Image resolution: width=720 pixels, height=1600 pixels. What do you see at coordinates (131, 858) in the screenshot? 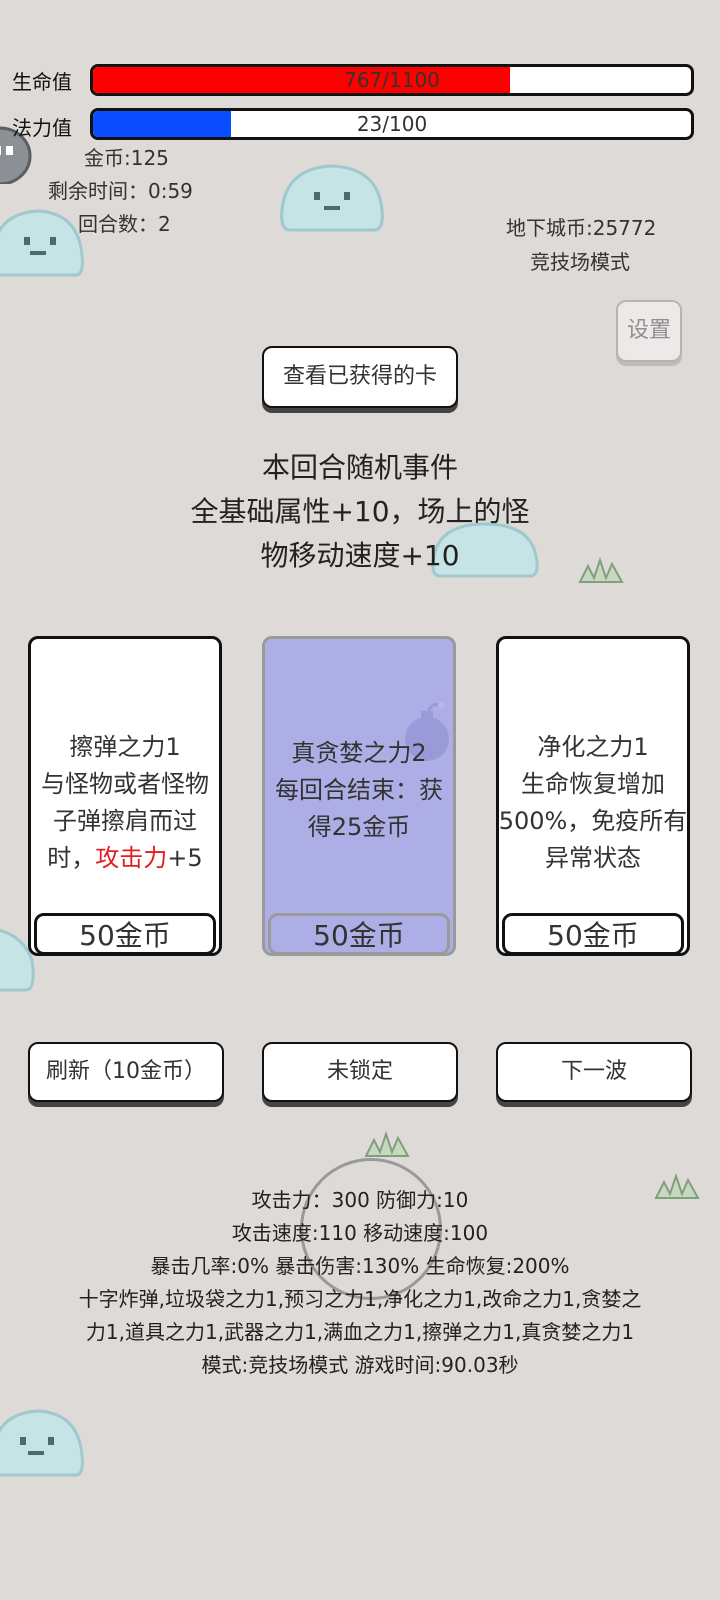
I see `attack-highlight: 攻击力` at bounding box center [131, 858].